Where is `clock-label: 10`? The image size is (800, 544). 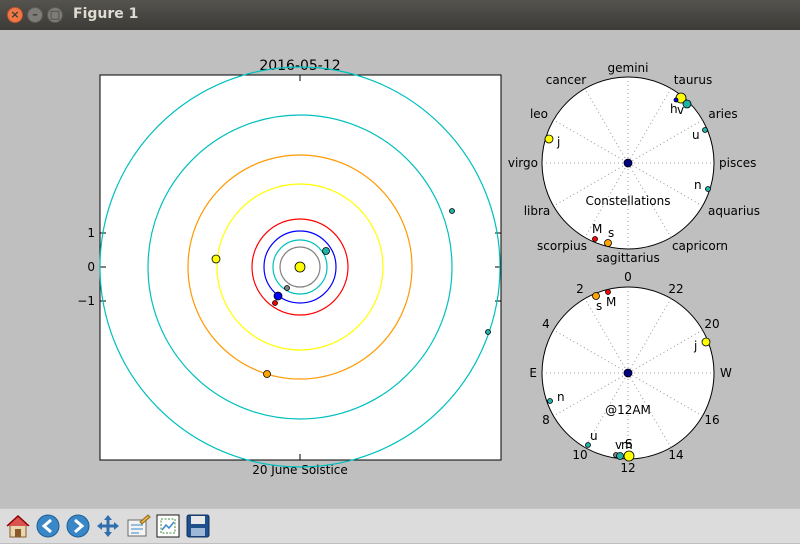 clock-label: 10 is located at coordinates (579, 455).